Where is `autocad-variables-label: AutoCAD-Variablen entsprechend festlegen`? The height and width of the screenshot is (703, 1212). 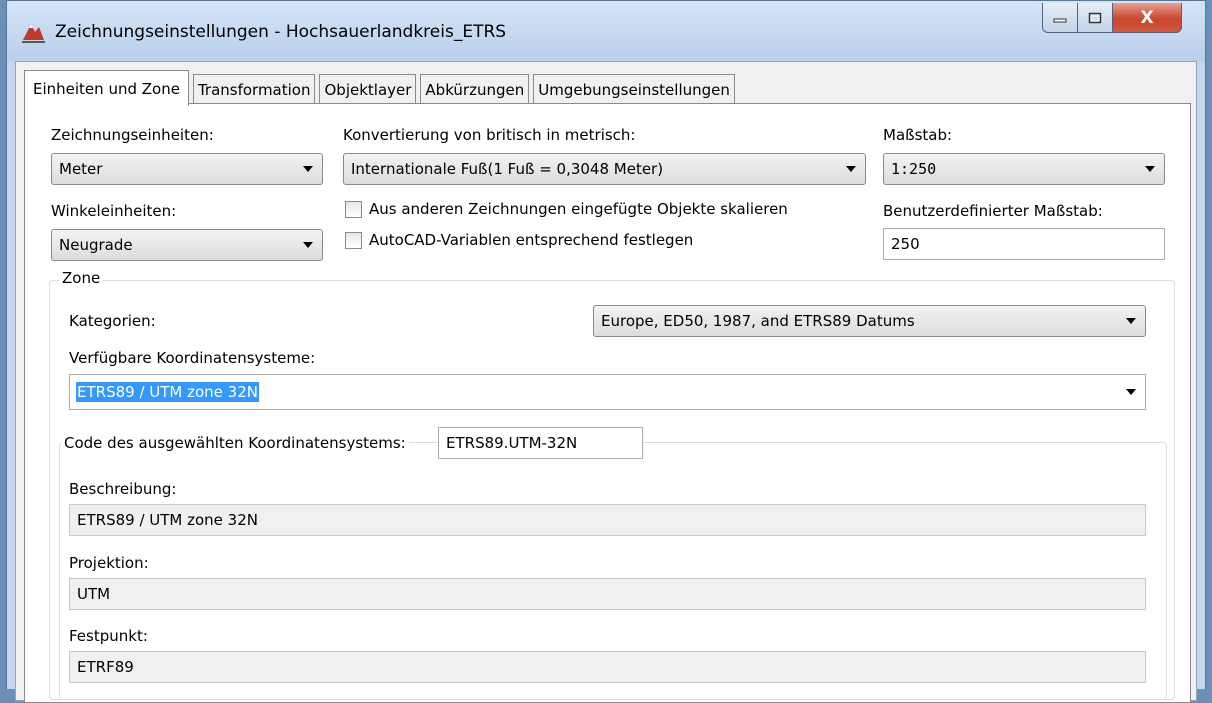
autocad-variables-label: AutoCAD-Variablen entsprechend festlegen is located at coordinates (531, 240).